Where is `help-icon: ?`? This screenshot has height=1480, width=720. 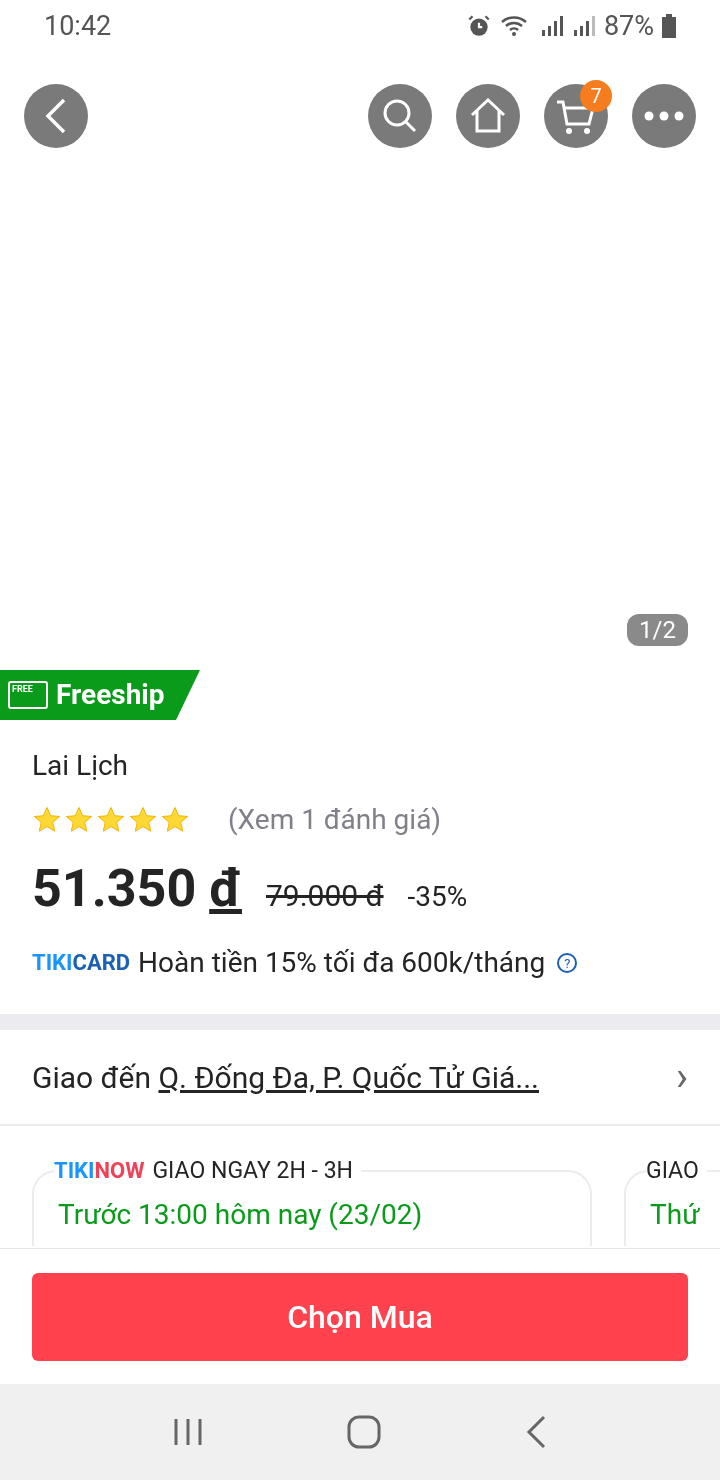
help-icon: ? is located at coordinates (567, 963).